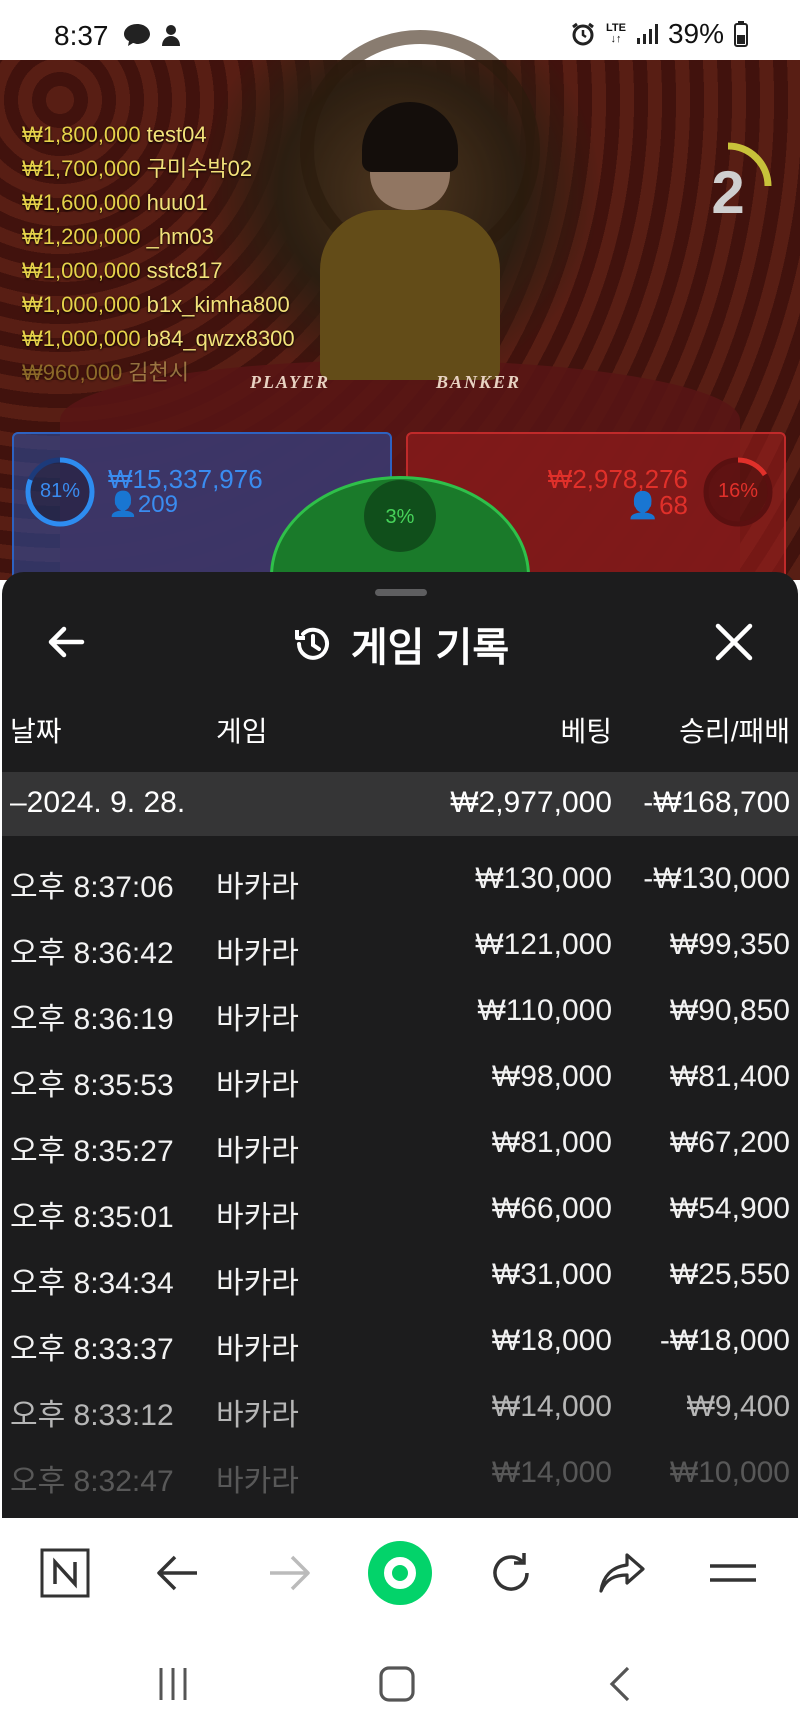 This screenshot has height=1734, width=800. What do you see at coordinates (137, 35) in the screenshot?
I see `messenger-icon` at bounding box center [137, 35].